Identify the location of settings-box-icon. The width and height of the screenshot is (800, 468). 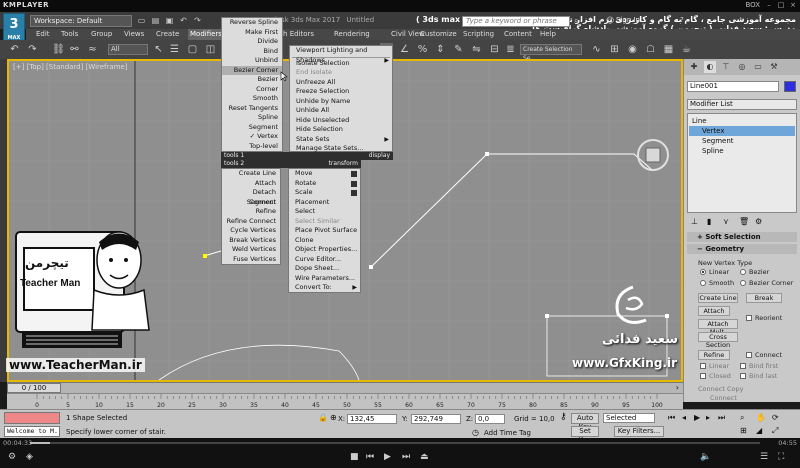
(354, 174).